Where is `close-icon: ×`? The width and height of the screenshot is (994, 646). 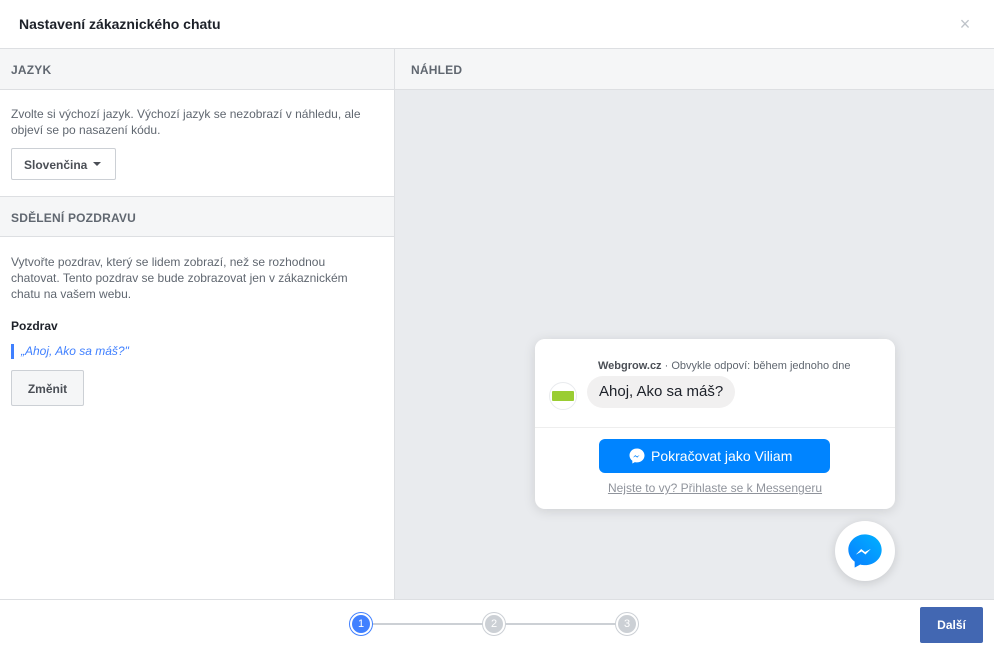 close-icon: × is located at coordinates (965, 24).